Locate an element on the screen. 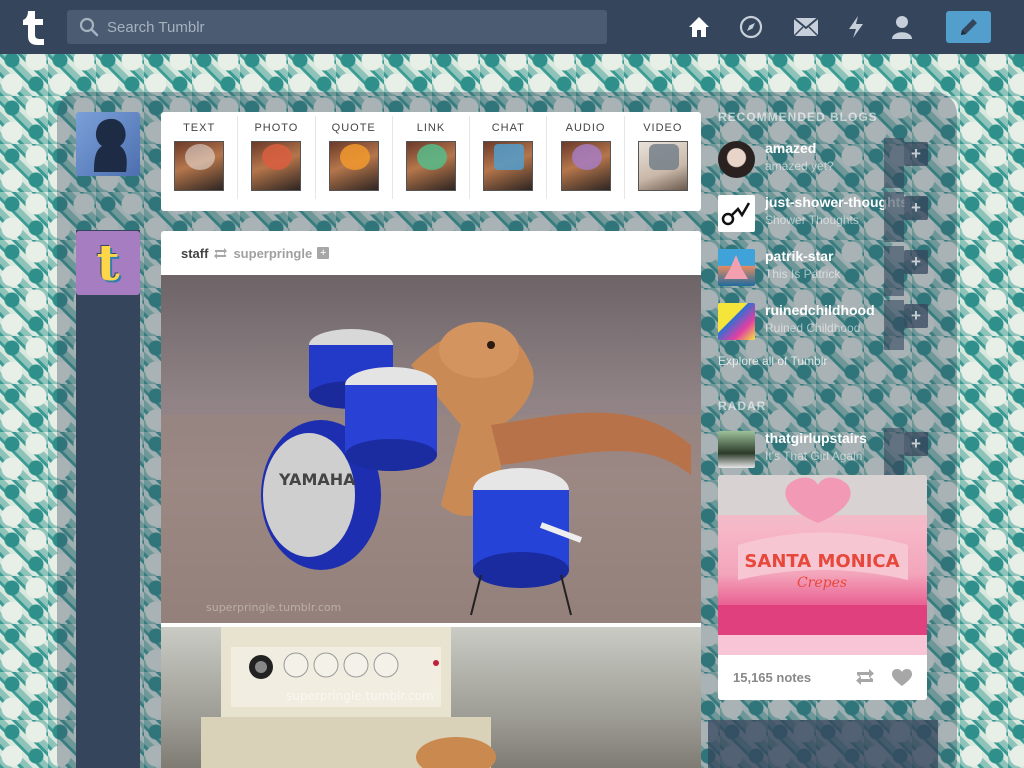 This screenshot has width=1024, height=768. top-nav-bar is located at coordinates (512, 27).